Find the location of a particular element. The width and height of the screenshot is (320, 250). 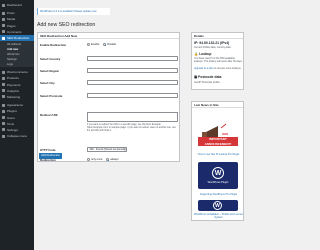

comments-icon is located at coordinates (3, 32).